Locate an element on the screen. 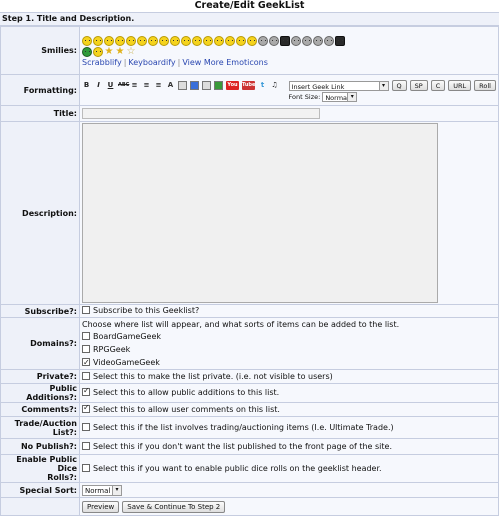  align-left-icon: ≡ is located at coordinates (134, 85).